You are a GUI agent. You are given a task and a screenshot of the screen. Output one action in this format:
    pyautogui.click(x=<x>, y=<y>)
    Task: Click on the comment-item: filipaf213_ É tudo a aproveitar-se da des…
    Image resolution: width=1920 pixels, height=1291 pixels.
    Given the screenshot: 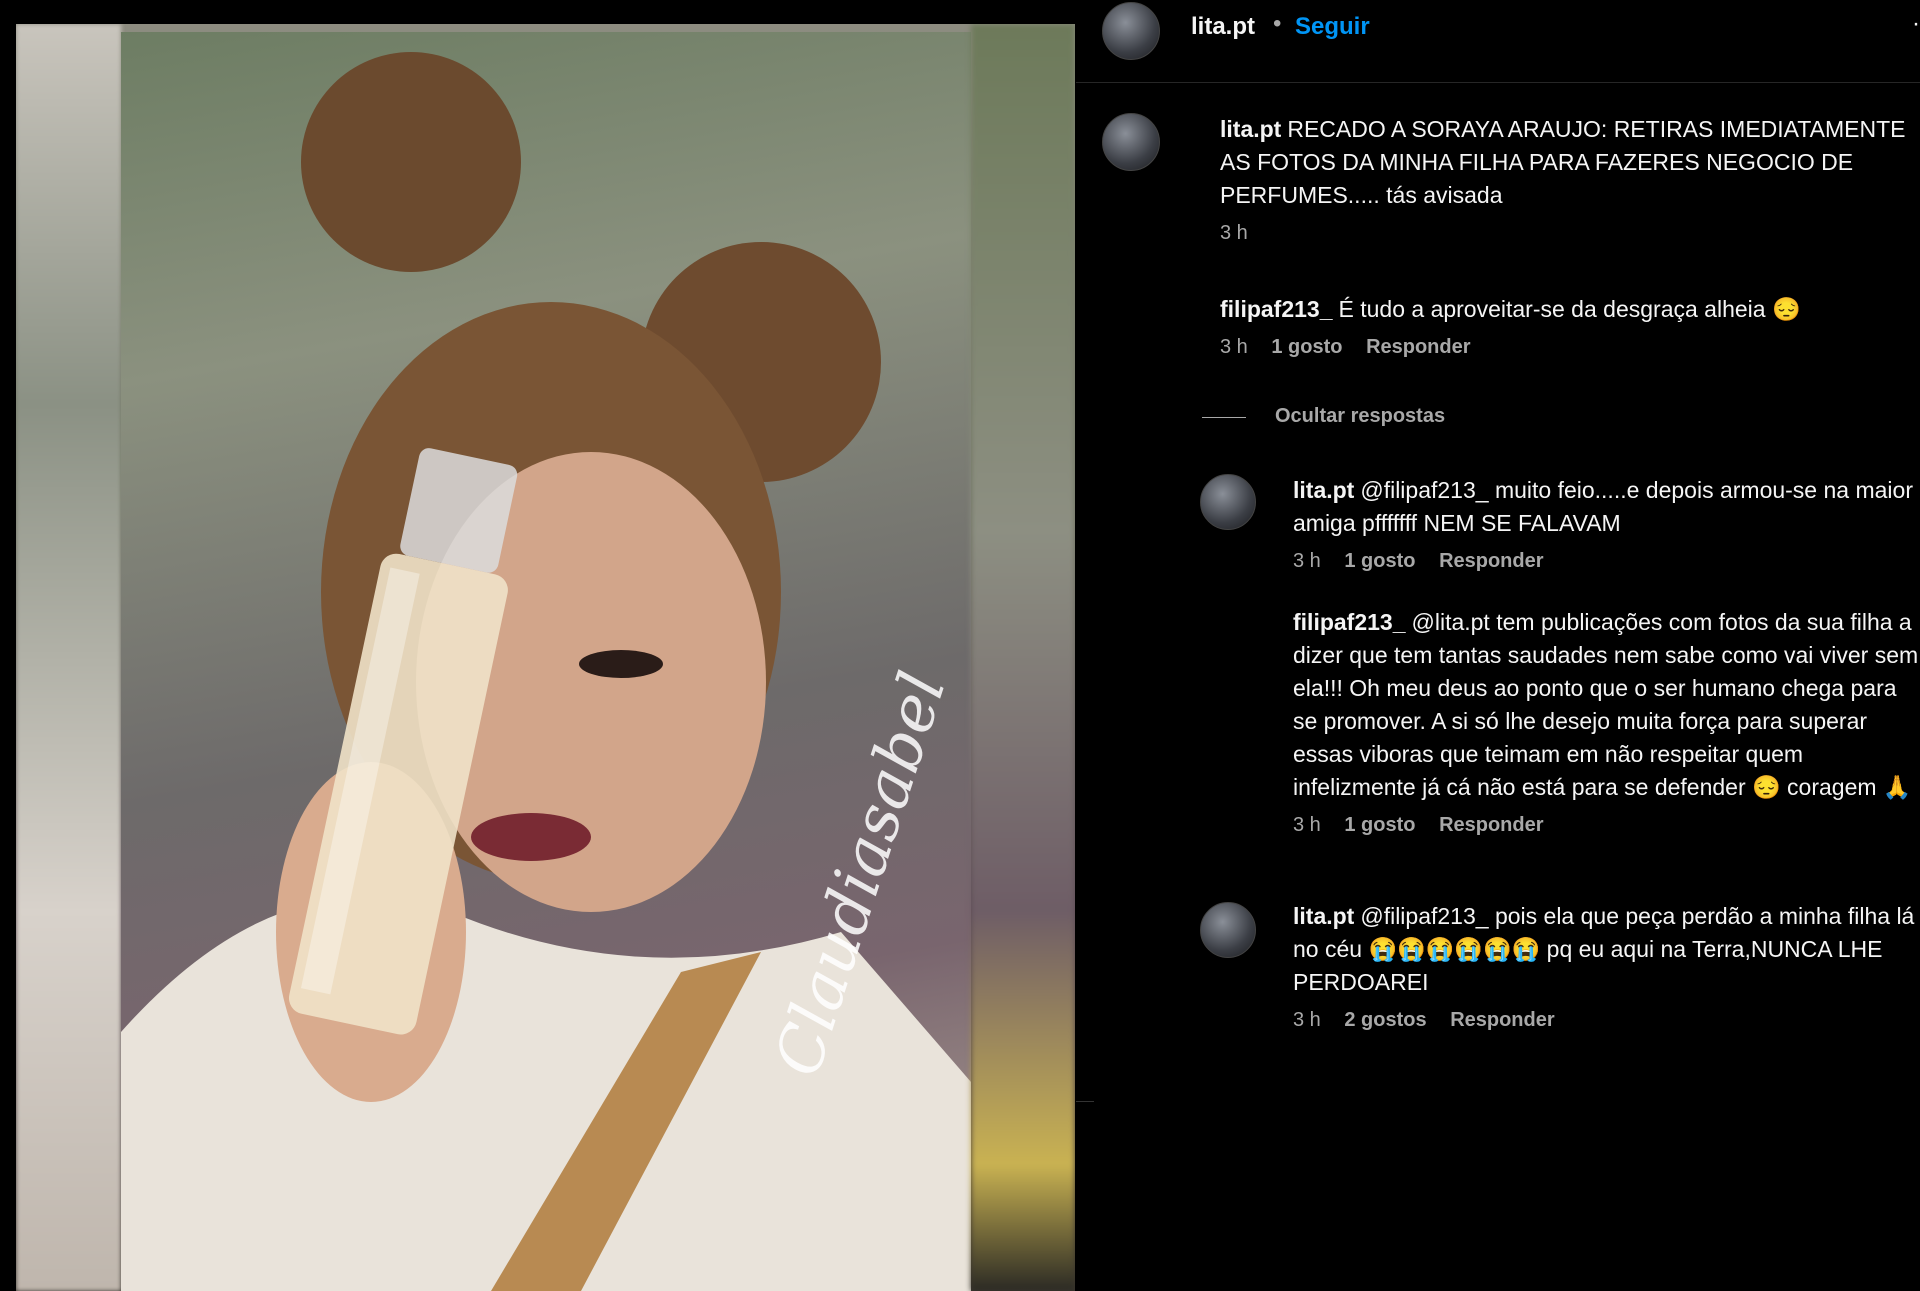 What is the action you would take?
    pyautogui.click(x=1570, y=326)
    